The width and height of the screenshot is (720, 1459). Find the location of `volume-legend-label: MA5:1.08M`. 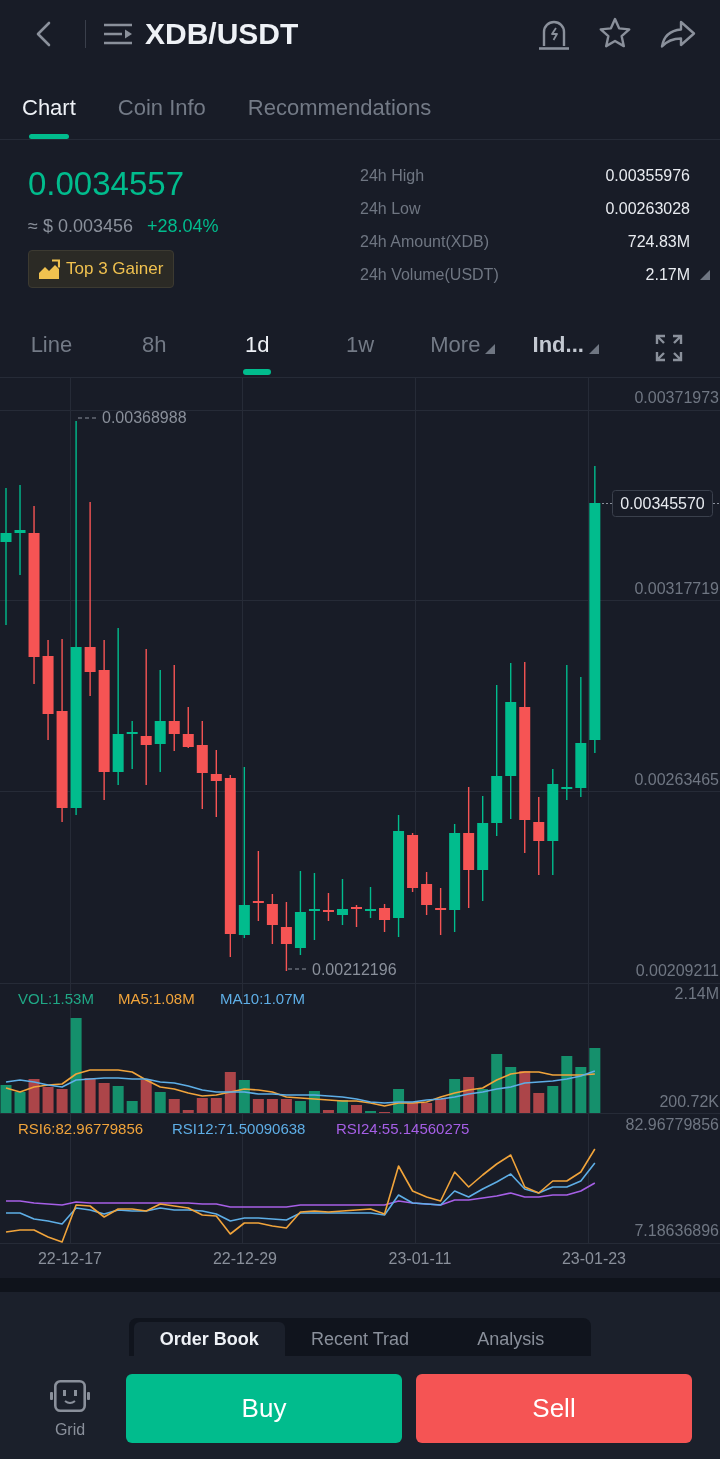

volume-legend-label: MA5:1.08M is located at coordinates (156, 998).